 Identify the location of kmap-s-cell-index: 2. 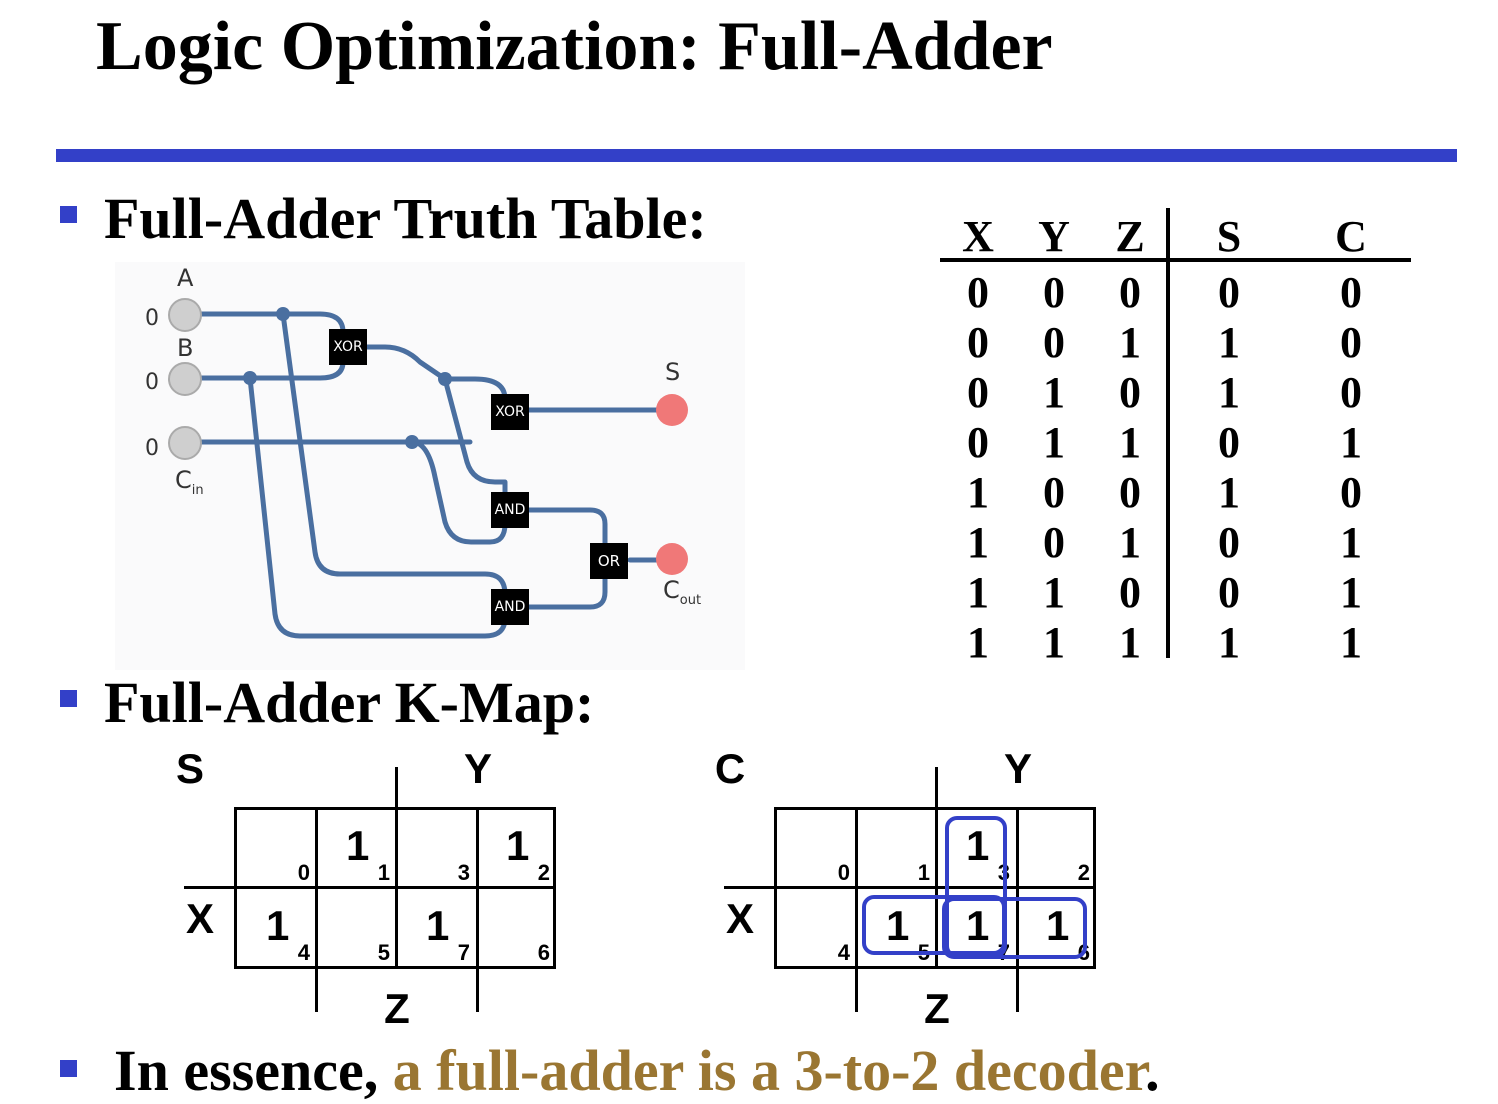
(543, 872).